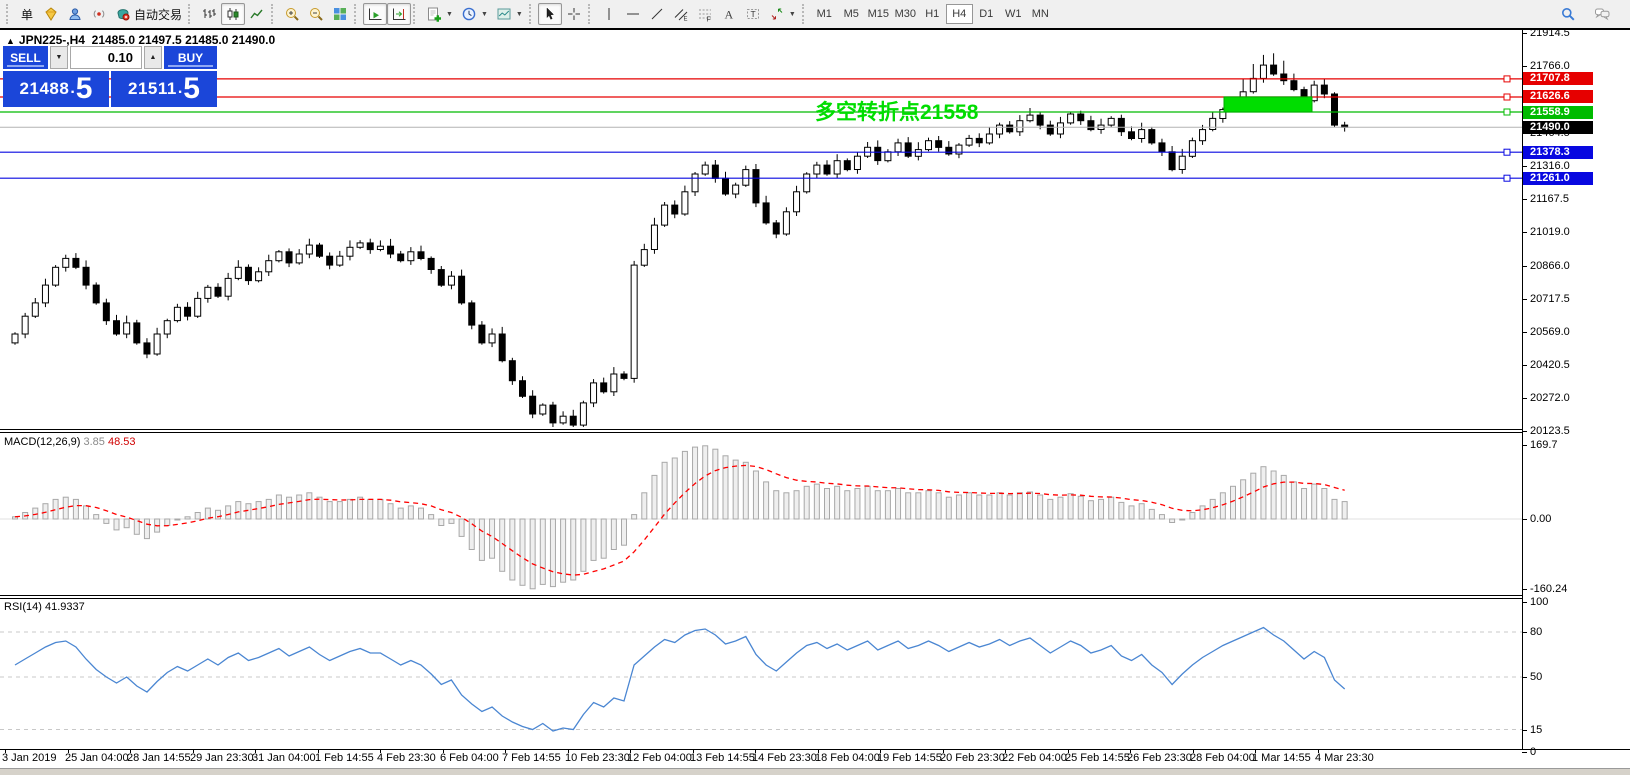 The height and width of the screenshot is (775, 1630). Describe the element at coordinates (292, 14) in the screenshot. I see `zoom-in-button` at that location.